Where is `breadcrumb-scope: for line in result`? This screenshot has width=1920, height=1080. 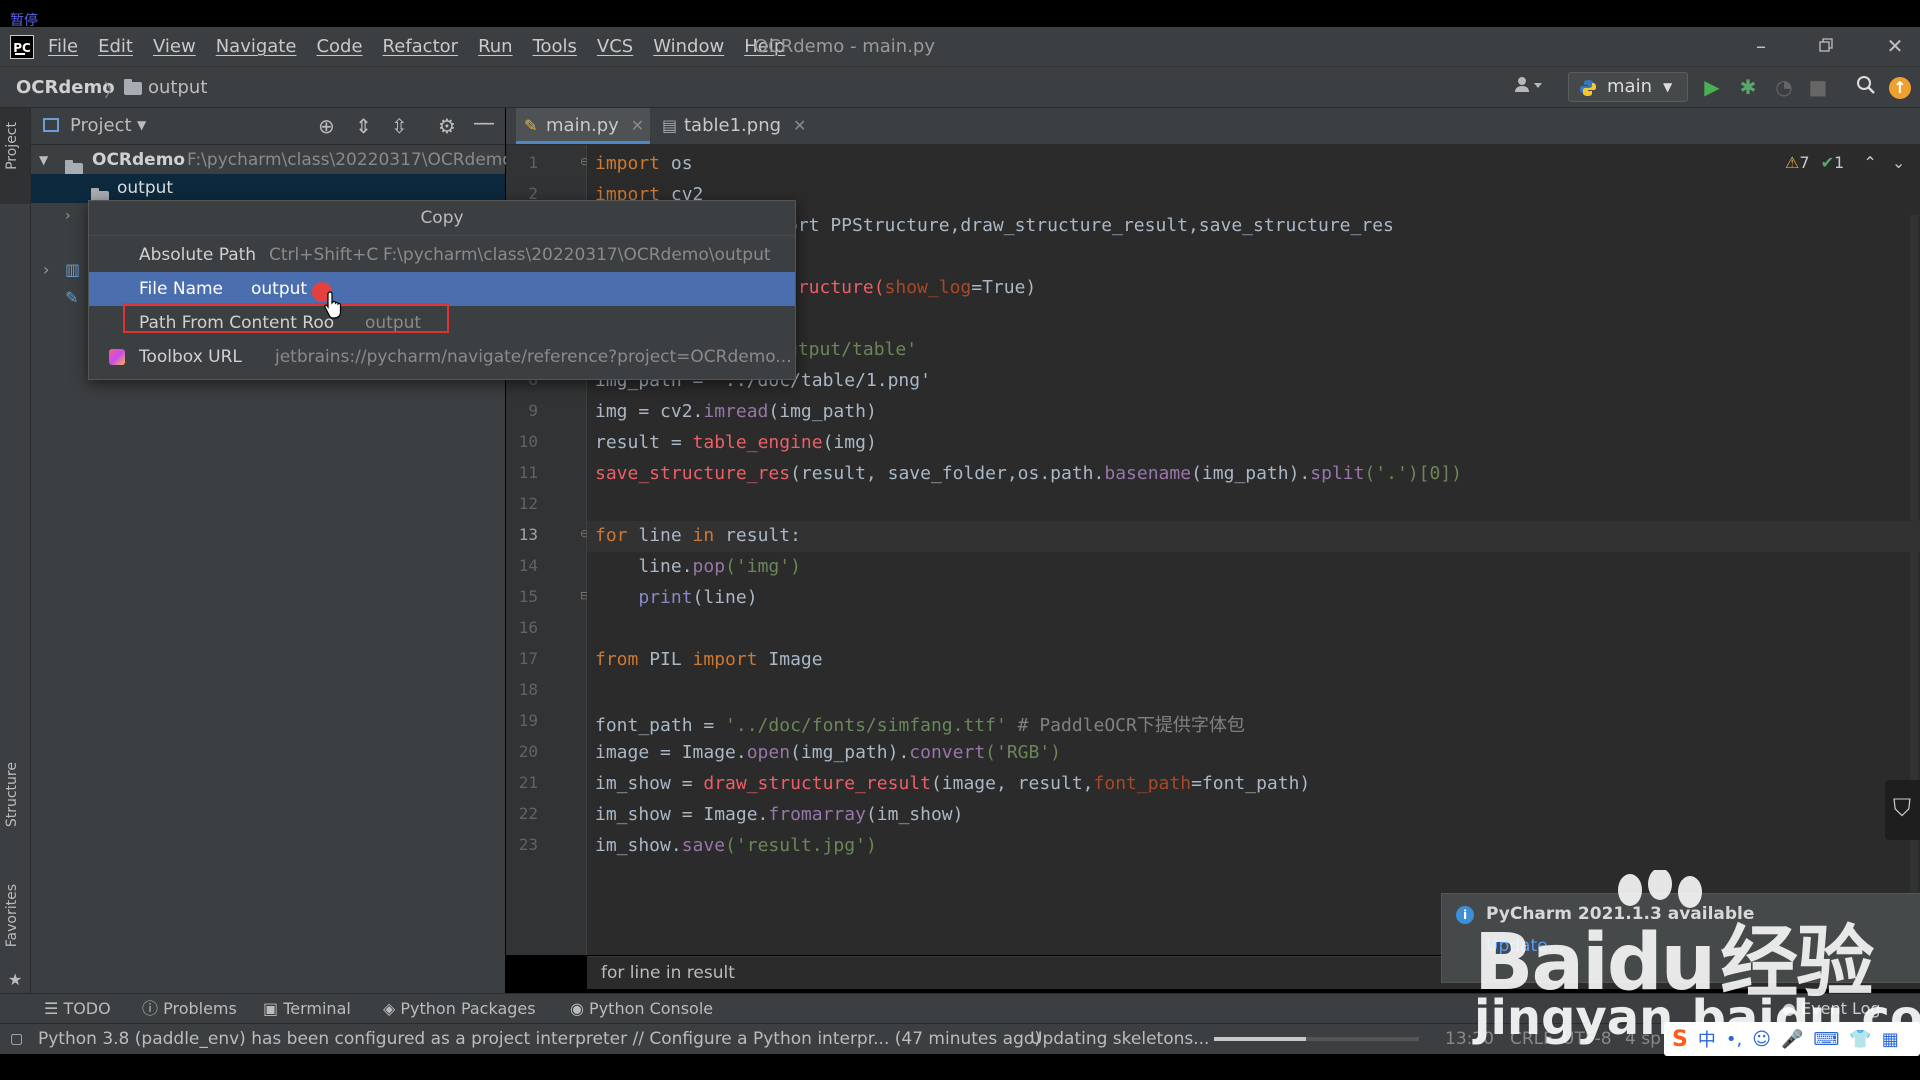 breadcrumb-scope: for line in result is located at coordinates (668, 973).